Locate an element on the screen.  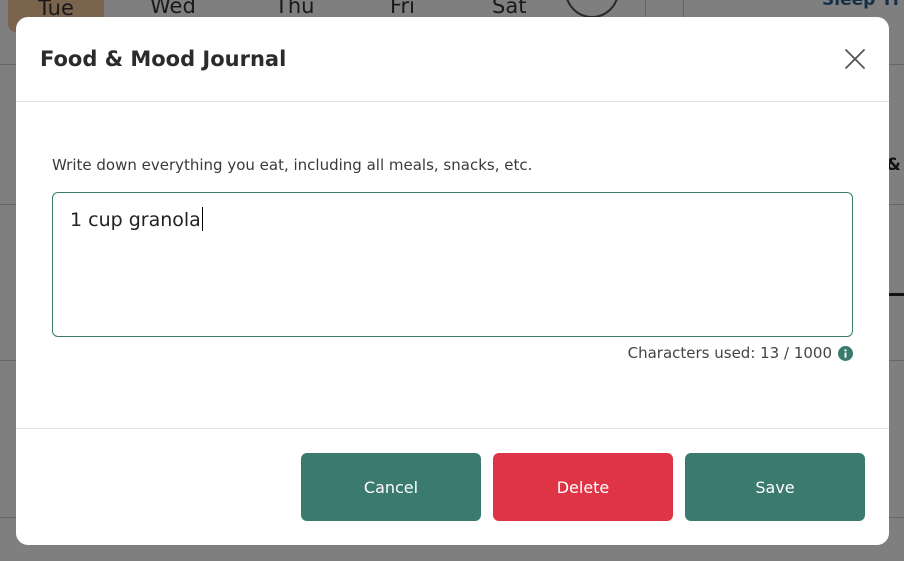
character-count-label: Characters used: 13 / 1000 is located at coordinates (729, 353).